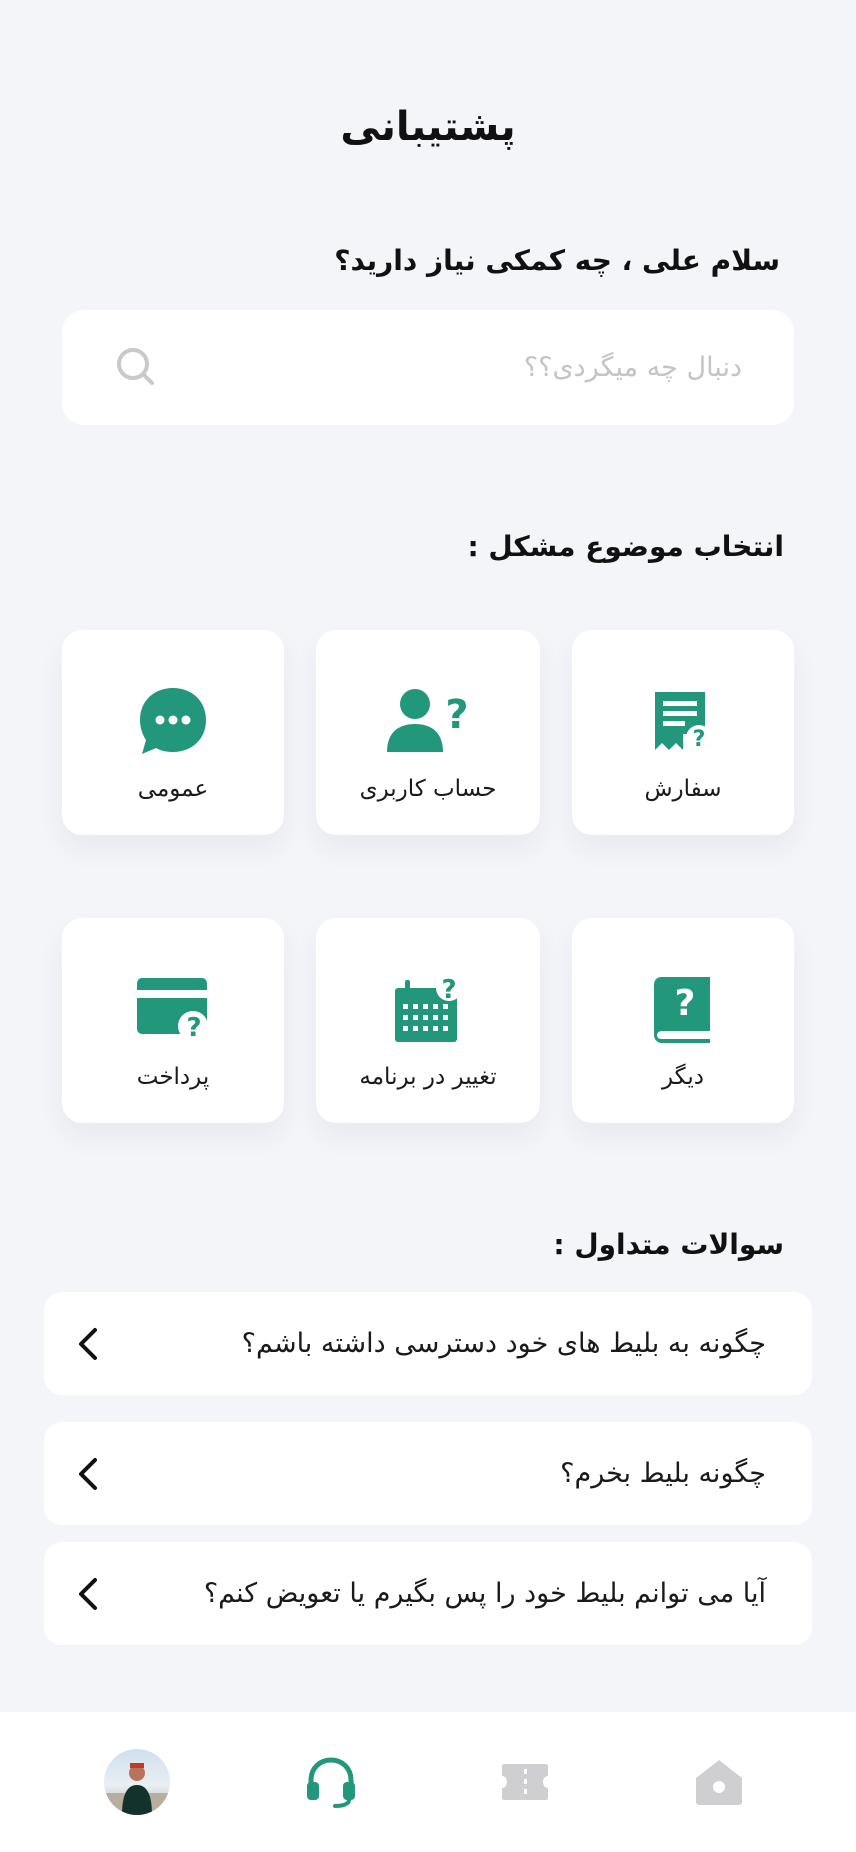 The width and height of the screenshot is (856, 1852). I want to click on card-question-icon: ?, so click(173, 1009).